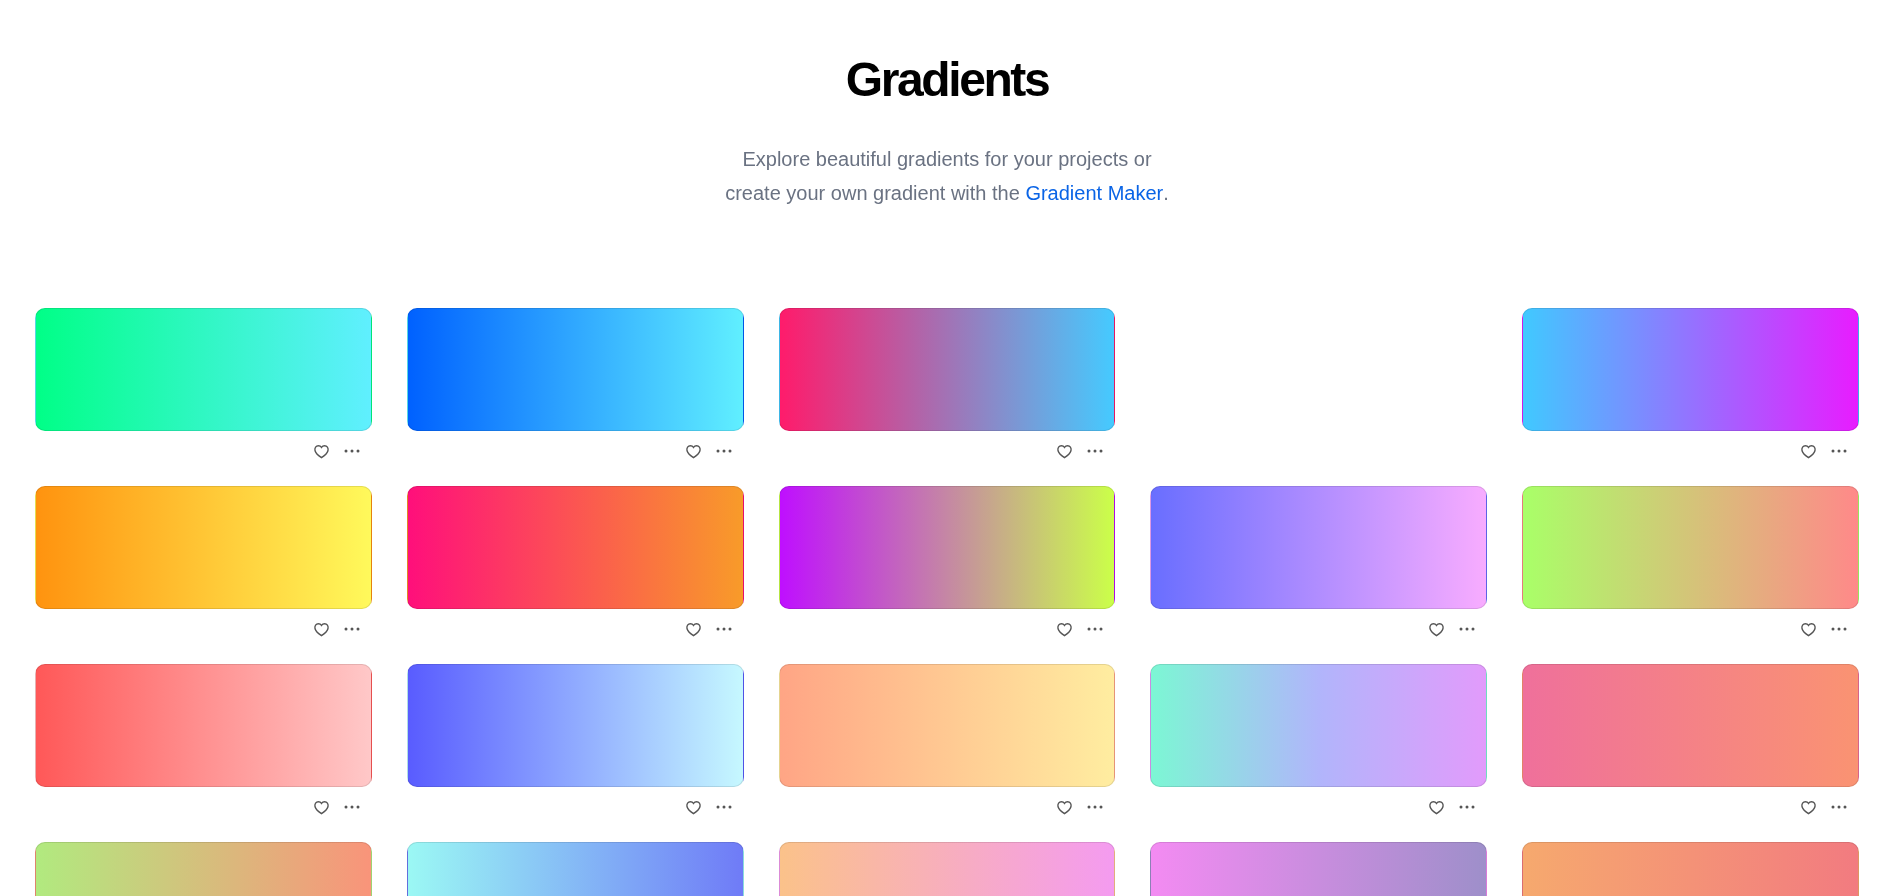 The width and height of the screenshot is (1894, 896). Describe the element at coordinates (1166, 193) in the screenshot. I see `period: .` at that location.